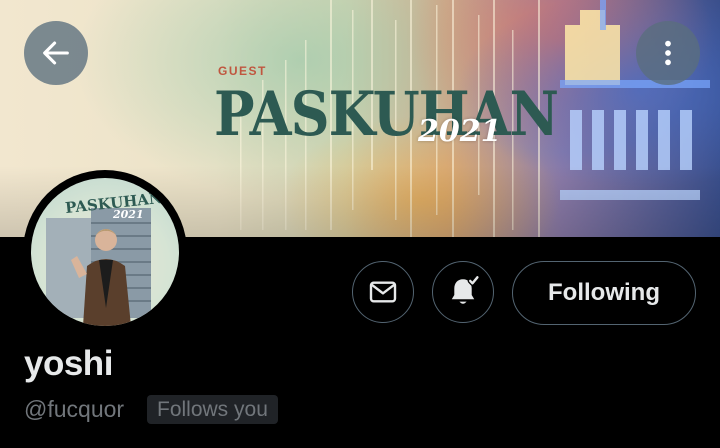 The height and width of the screenshot is (448, 720). What do you see at coordinates (465, 289) in the screenshot?
I see `bell-check-icon` at bounding box center [465, 289].